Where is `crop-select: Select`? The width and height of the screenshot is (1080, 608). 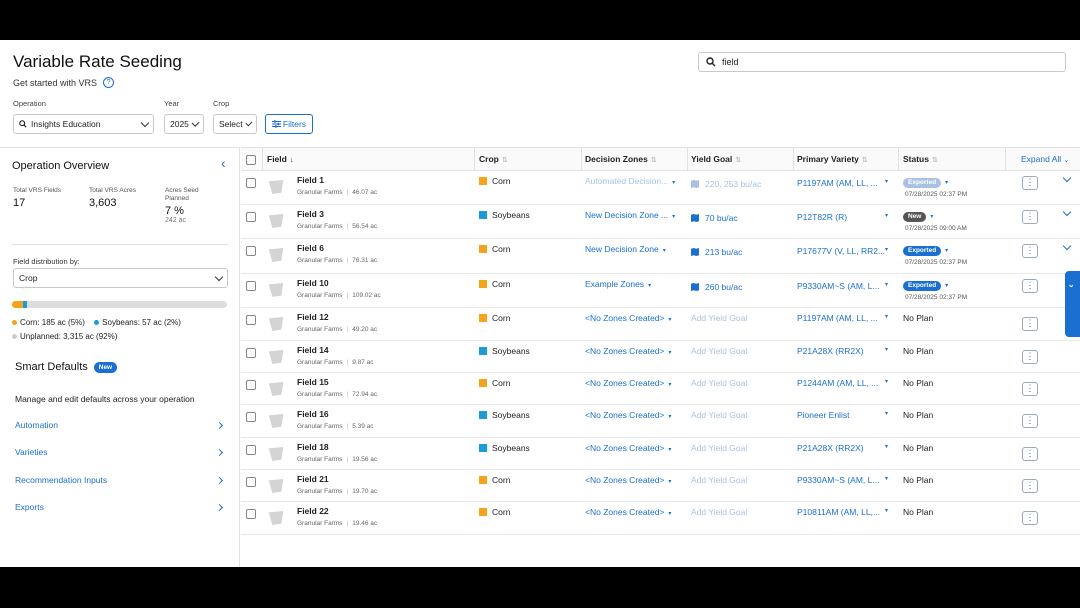 crop-select: Select is located at coordinates (235, 124).